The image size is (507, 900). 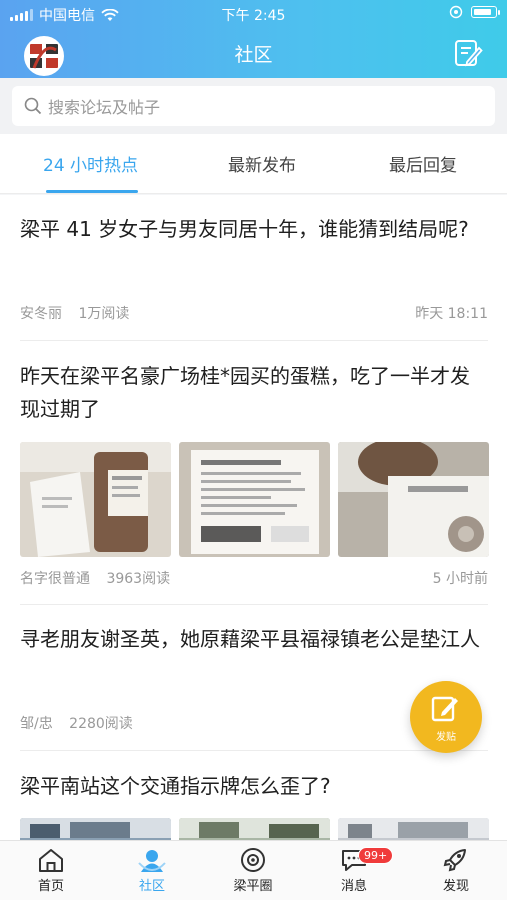 What do you see at coordinates (55, 579) in the screenshot?
I see `post-author: 名字很普通` at bounding box center [55, 579].